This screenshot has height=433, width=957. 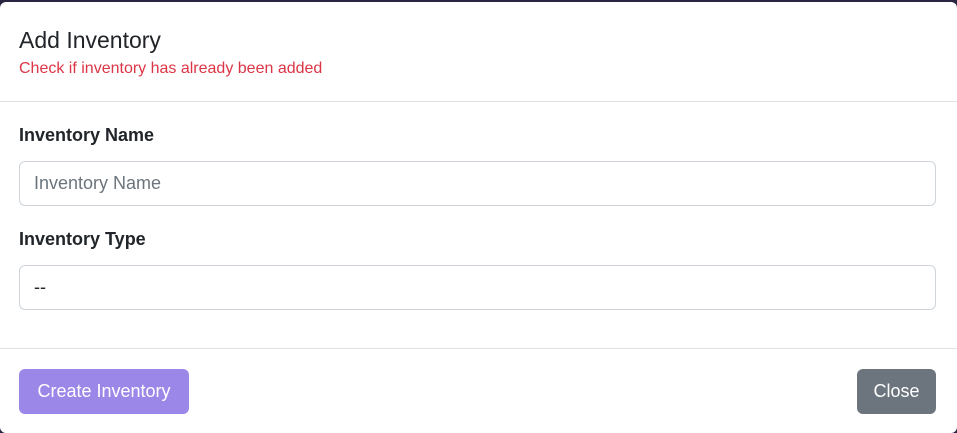 I want to click on inventory-type-label: Inventory Type, so click(x=82, y=239).